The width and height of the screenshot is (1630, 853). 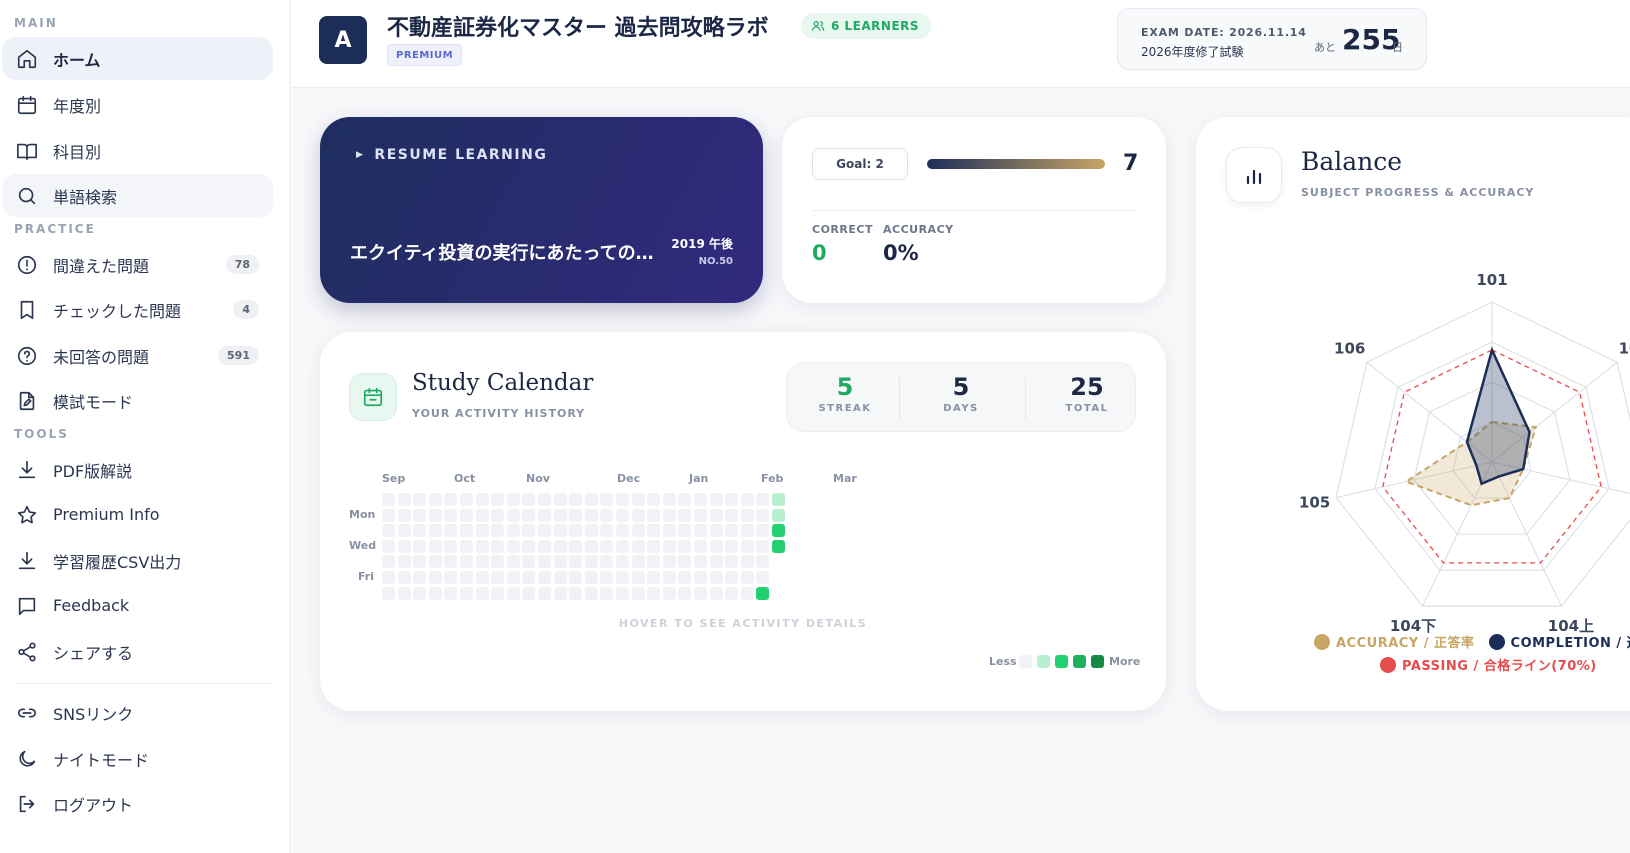 What do you see at coordinates (137, 400) in the screenshot?
I see `sidebar-item-mock-exam: 模試モード` at bounding box center [137, 400].